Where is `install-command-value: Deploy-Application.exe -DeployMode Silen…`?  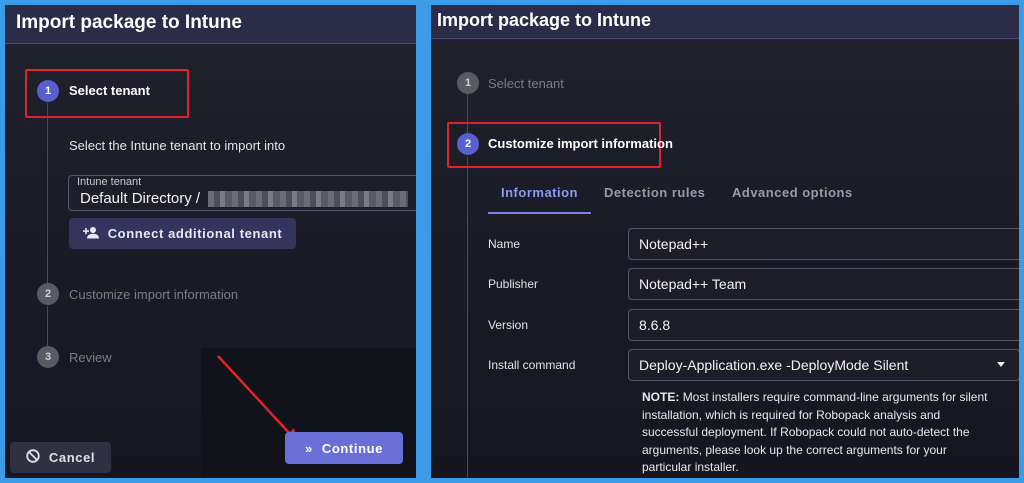
install-command-value: Deploy-Application.exe -DeployMode Silen… is located at coordinates (774, 365).